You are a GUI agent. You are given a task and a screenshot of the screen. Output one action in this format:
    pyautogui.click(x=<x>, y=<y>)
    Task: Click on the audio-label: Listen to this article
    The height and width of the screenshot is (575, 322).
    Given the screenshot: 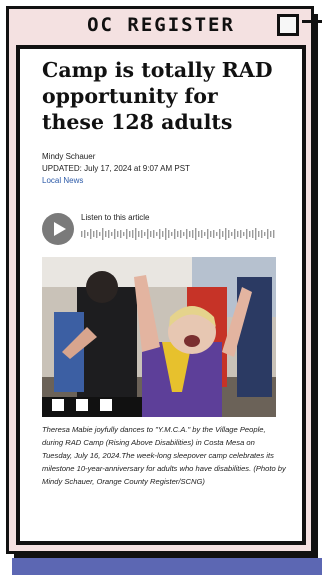 What is the action you would take?
    pyautogui.click(x=115, y=217)
    